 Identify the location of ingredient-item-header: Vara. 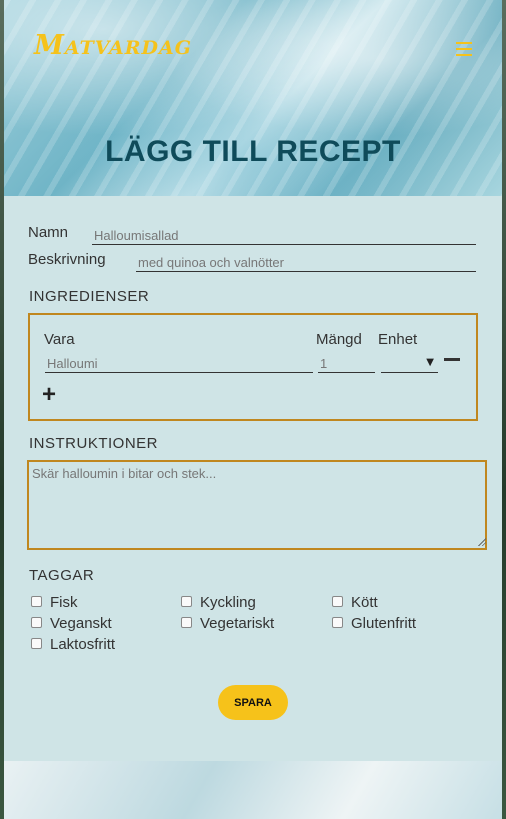
(59, 339).